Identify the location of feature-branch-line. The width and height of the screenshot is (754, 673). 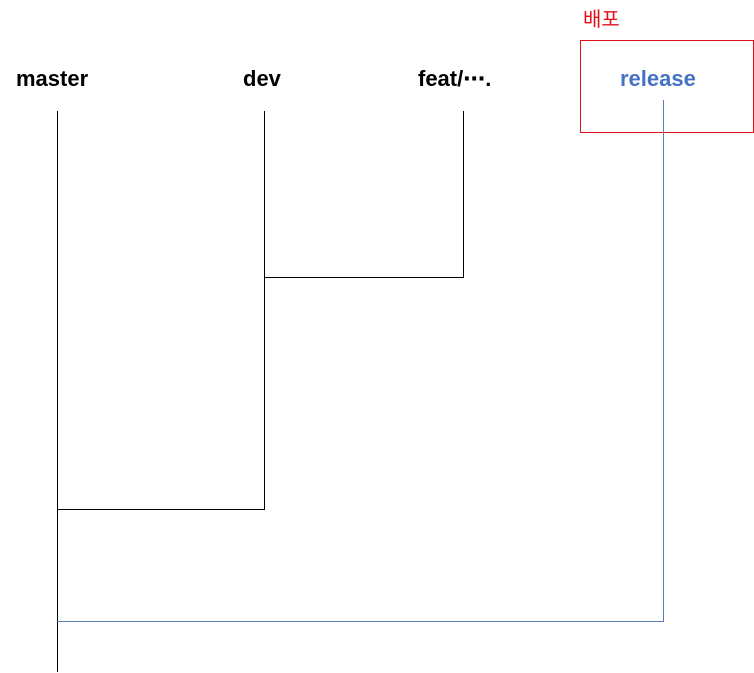
(463, 194).